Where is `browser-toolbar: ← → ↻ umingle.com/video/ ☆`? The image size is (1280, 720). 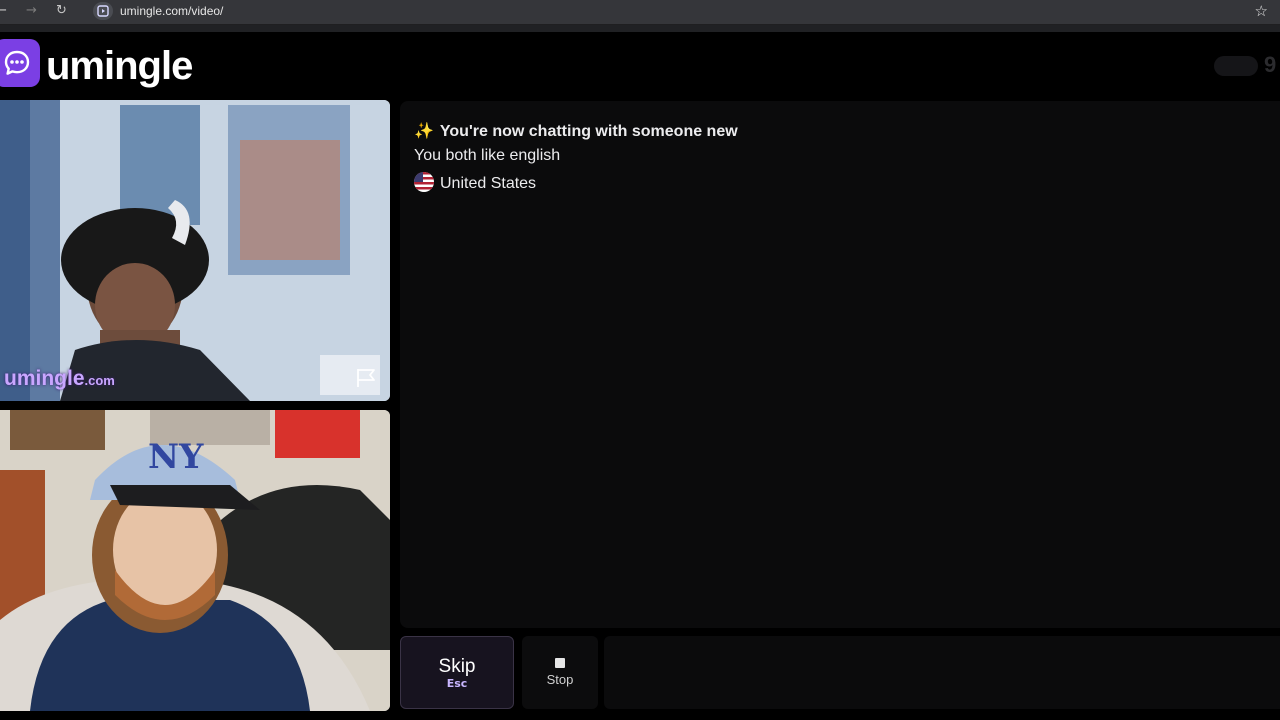 browser-toolbar: ← → ↻ umingle.com/video/ ☆ is located at coordinates (640, 12).